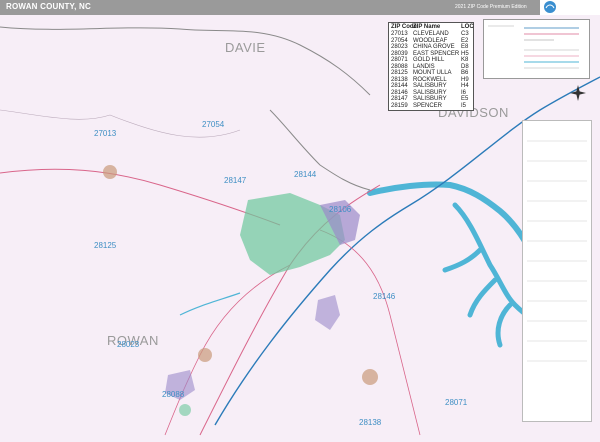 This screenshot has width=600, height=442. What do you see at coordinates (210, 304) in the screenshot?
I see `river-south-yadkin` at bounding box center [210, 304].